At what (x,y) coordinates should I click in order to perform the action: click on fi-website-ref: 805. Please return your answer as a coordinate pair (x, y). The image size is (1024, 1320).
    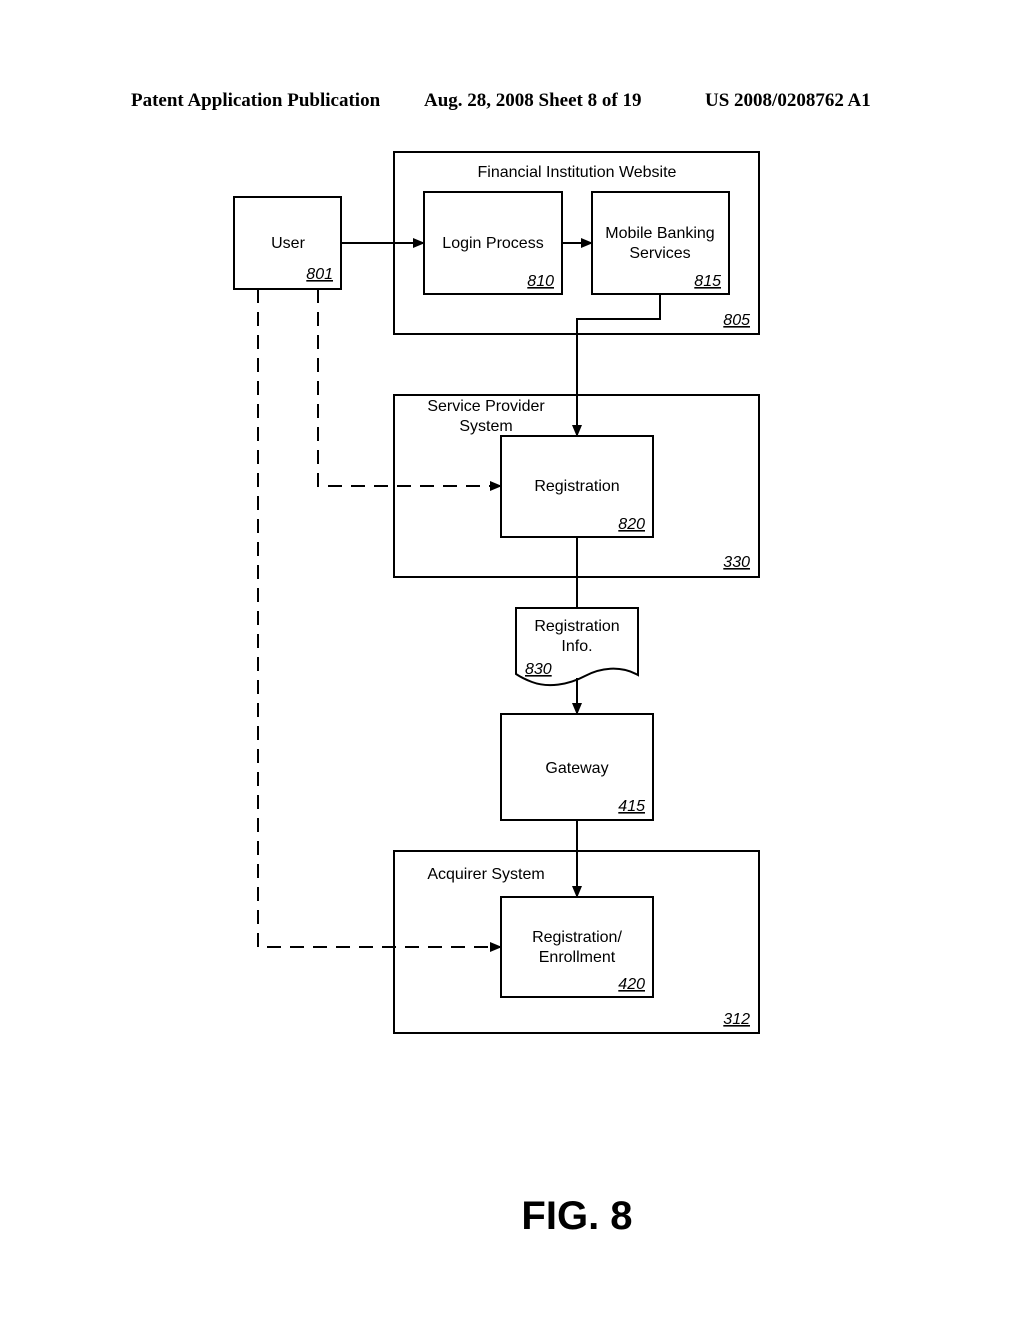
    Looking at the image, I should click on (736, 320).